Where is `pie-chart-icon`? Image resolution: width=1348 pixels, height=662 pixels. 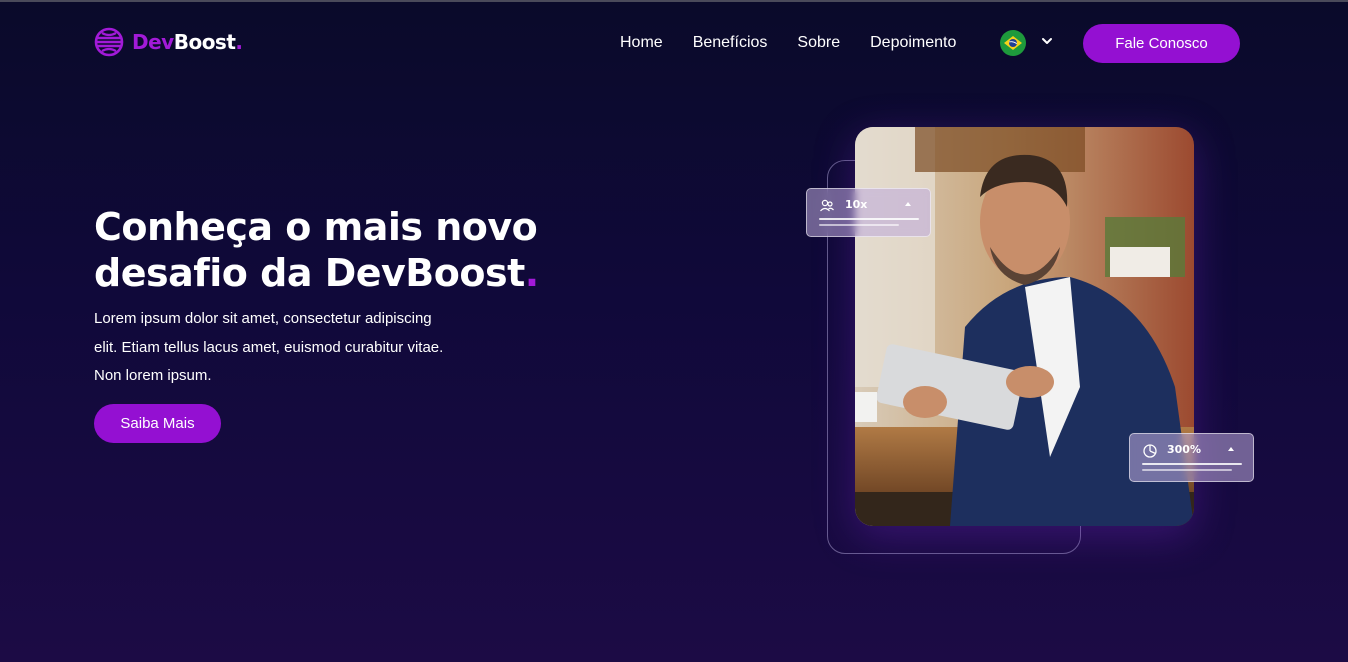
pie-chart-icon is located at coordinates (1150, 451).